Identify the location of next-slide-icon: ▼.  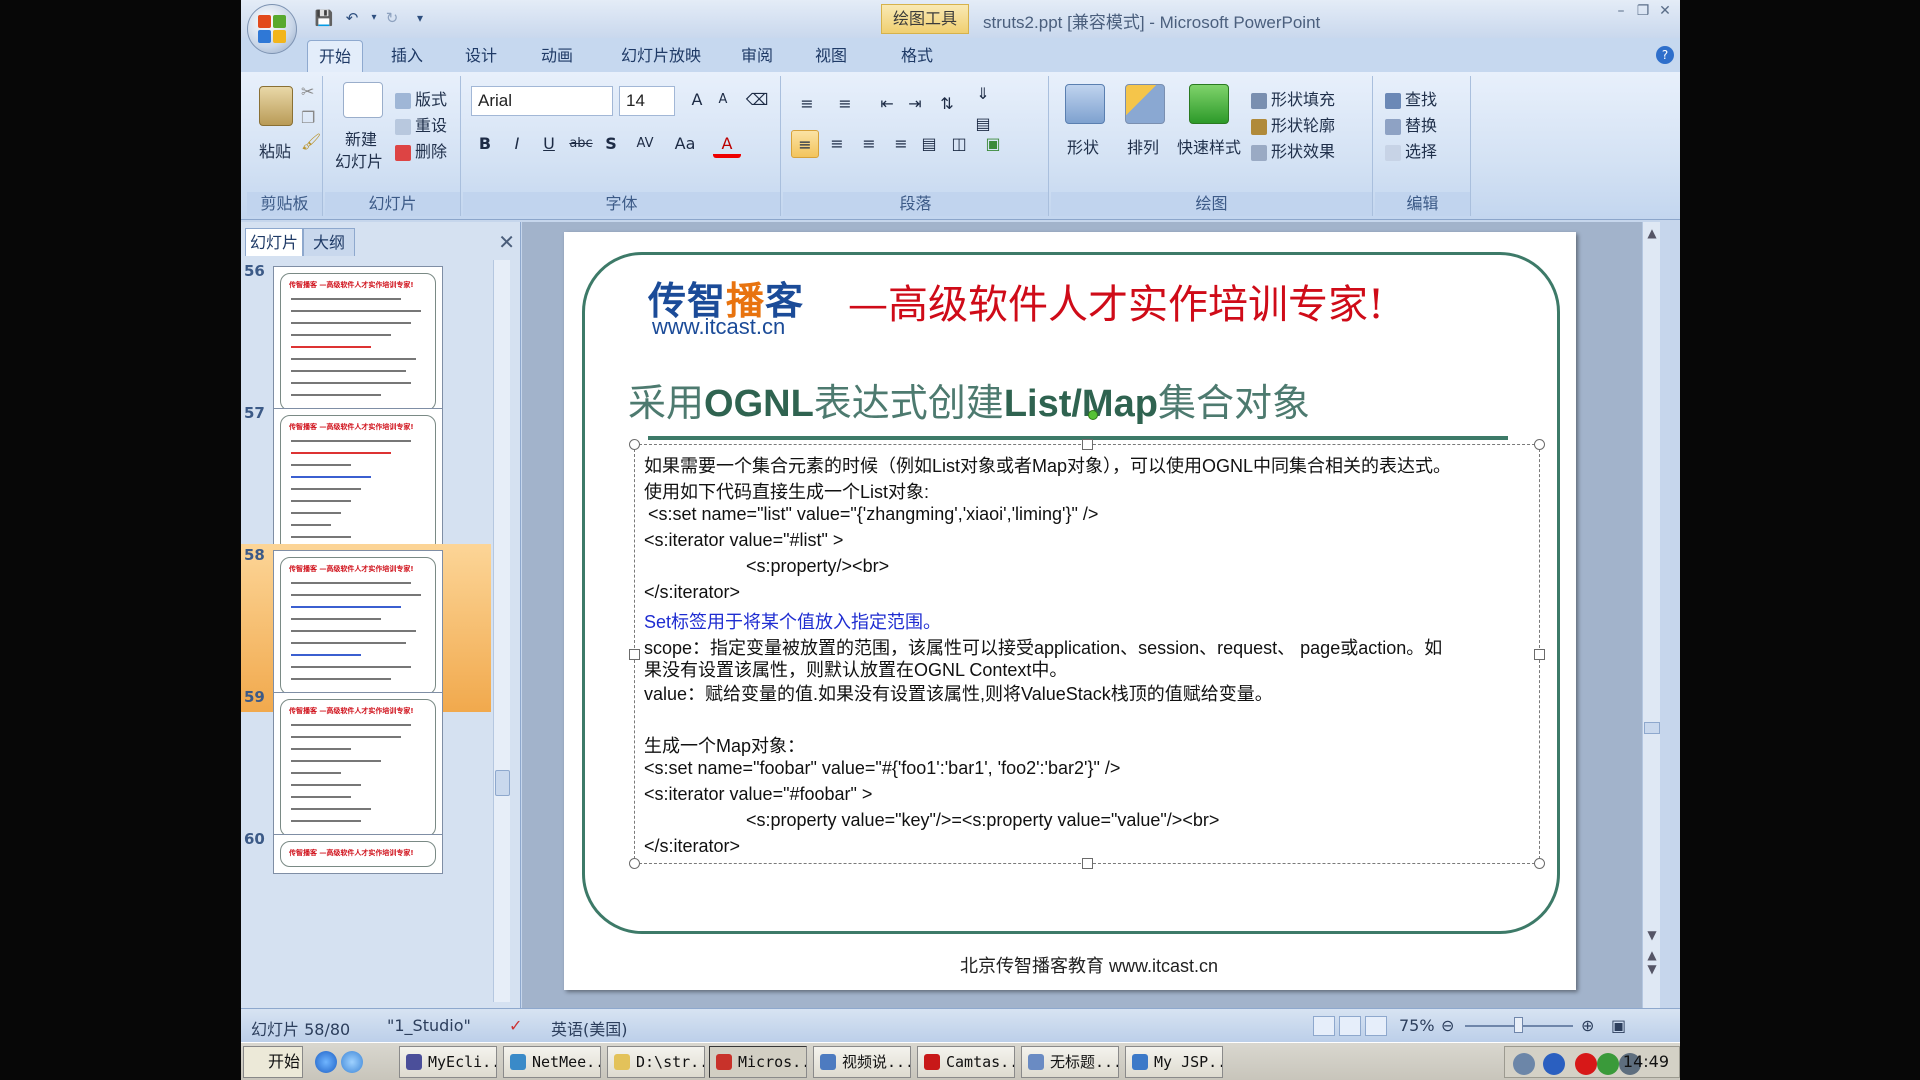
(1652, 969).